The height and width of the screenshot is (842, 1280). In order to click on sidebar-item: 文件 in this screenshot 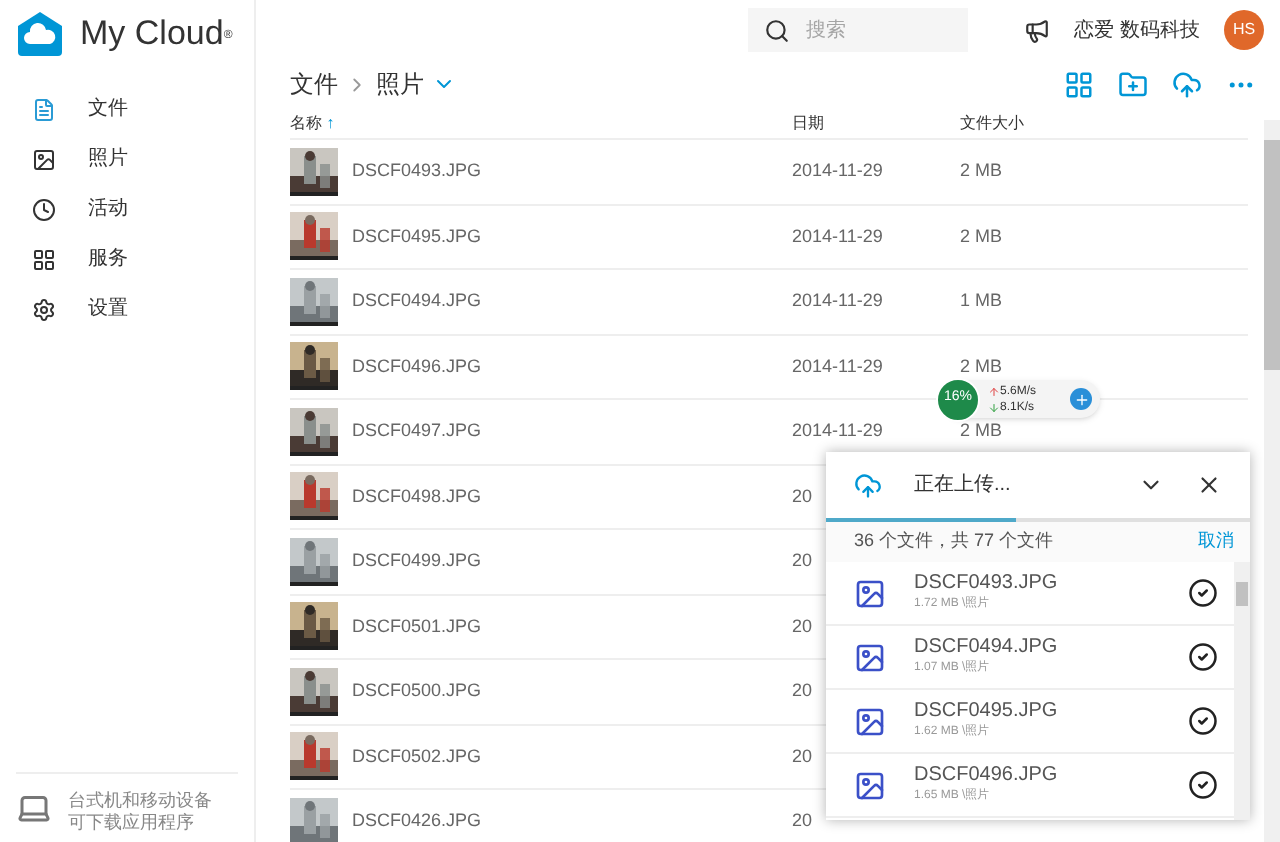, I will do `click(127, 109)`.